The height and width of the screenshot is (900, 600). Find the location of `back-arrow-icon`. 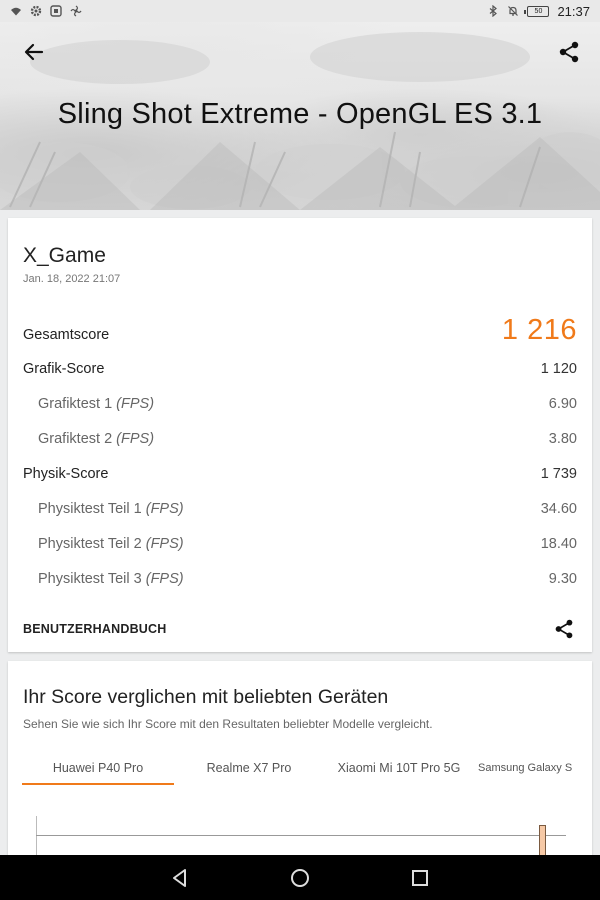

back-arrow-icon is located at coordinates (34, 52).